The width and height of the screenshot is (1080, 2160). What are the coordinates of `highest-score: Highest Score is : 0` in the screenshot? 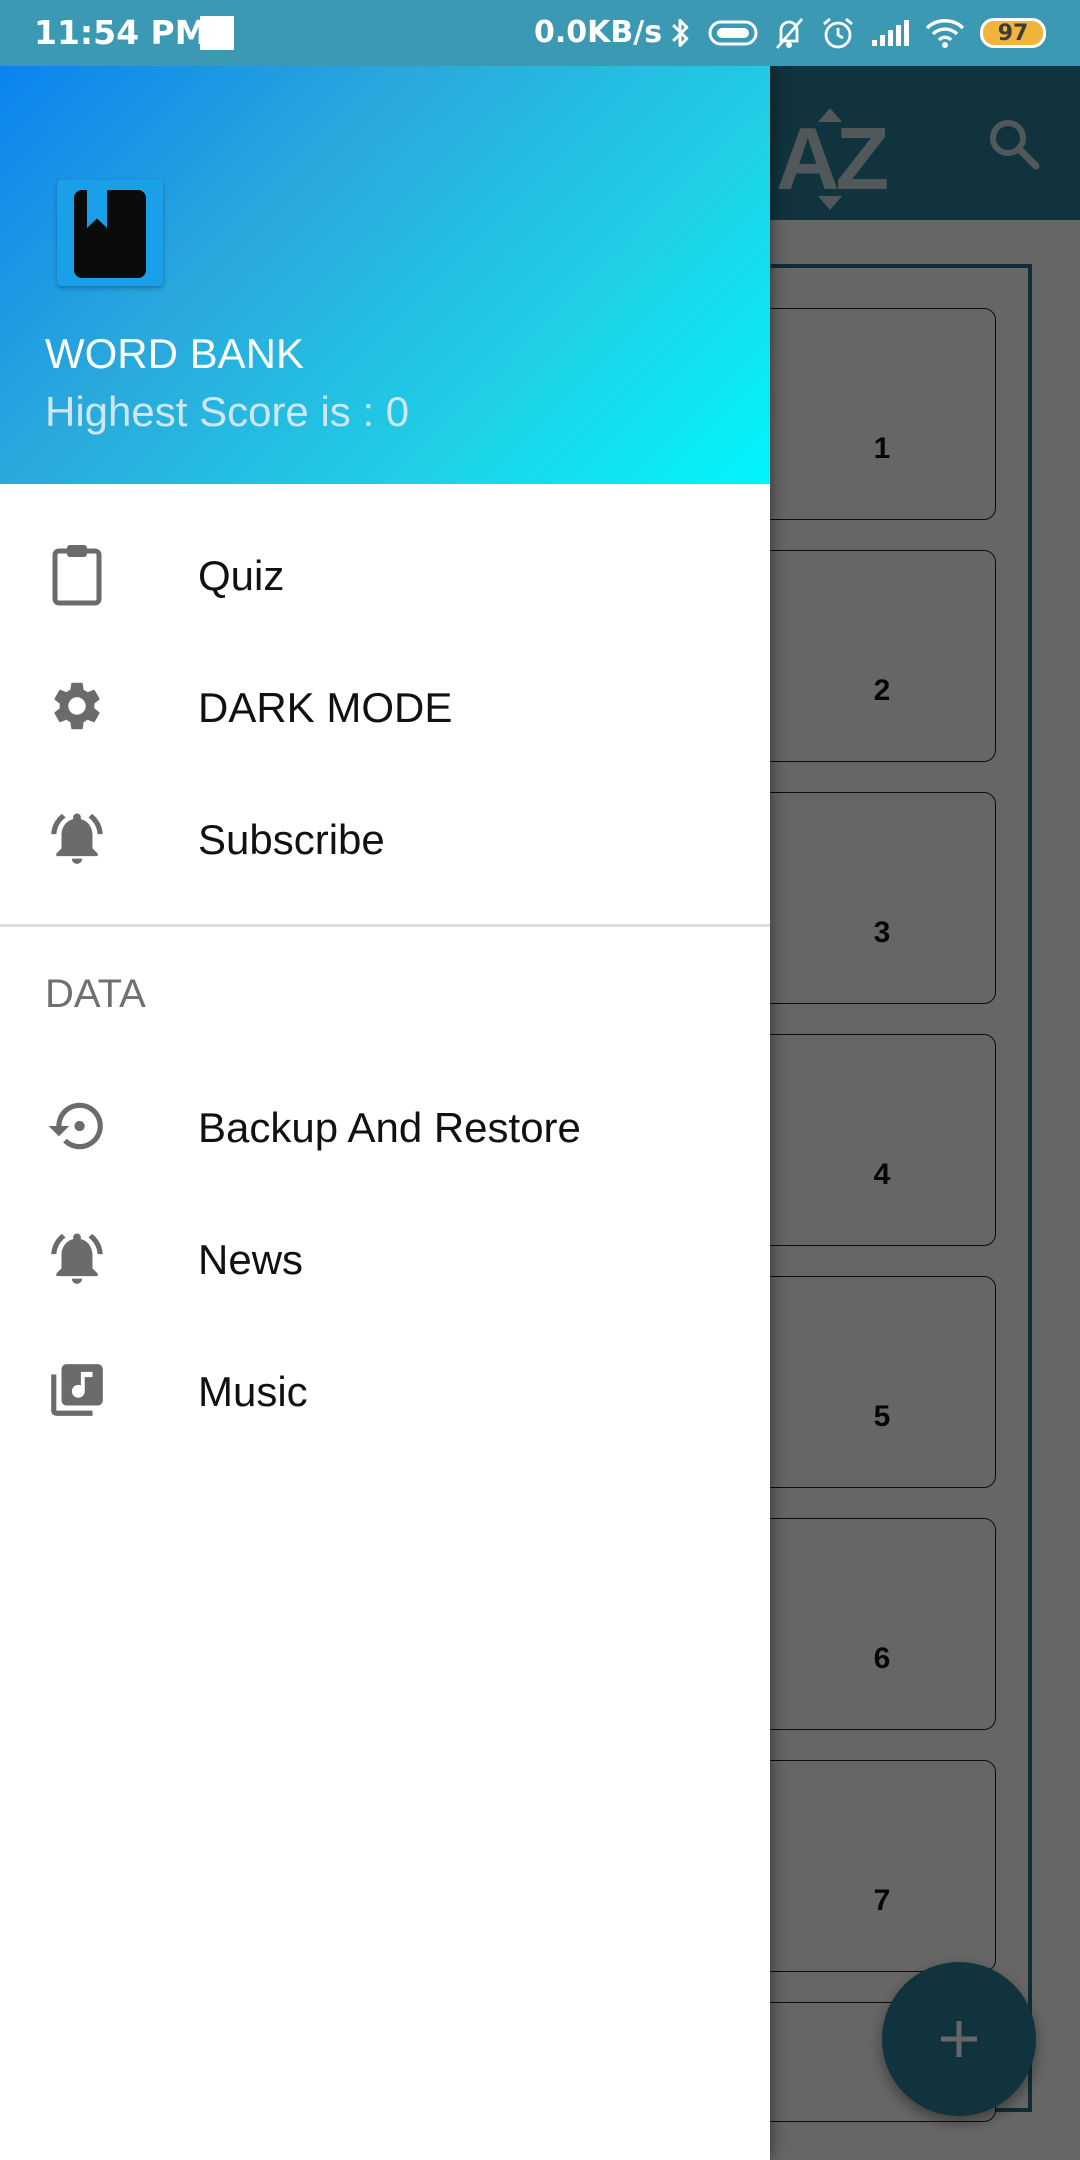 It's located at (227, 411).